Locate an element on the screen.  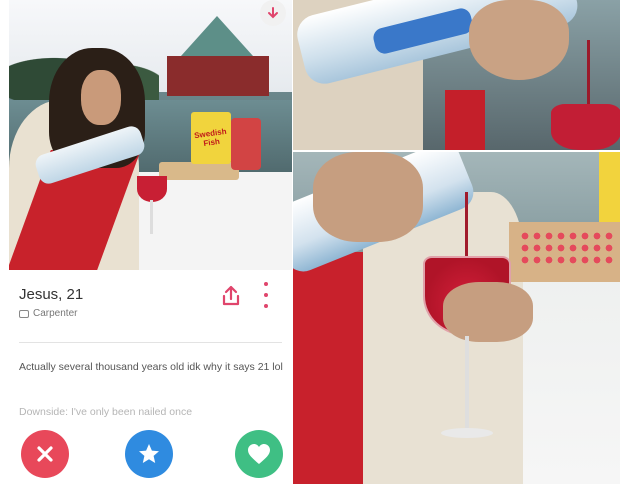
photo-red-bag is located at coordinates (246, 144).